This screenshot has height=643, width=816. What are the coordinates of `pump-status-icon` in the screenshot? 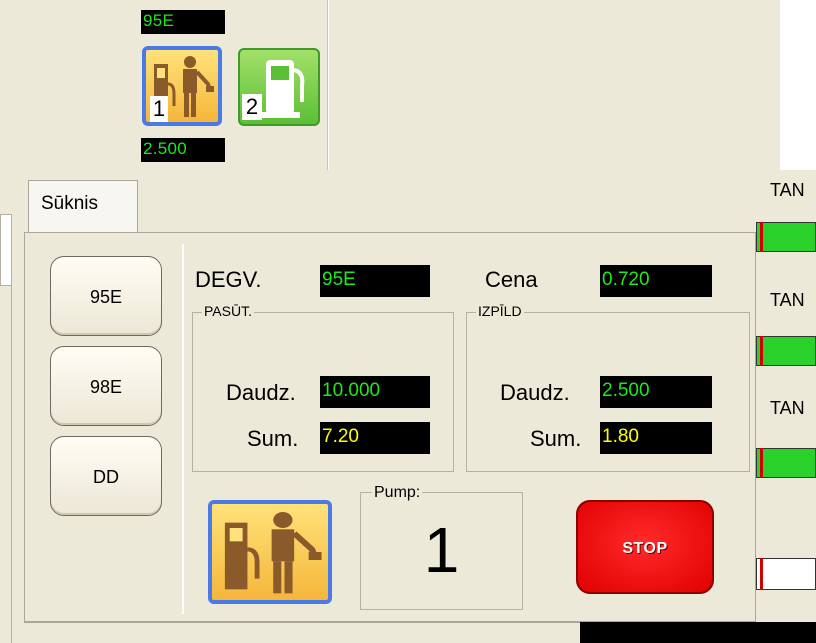 It's located at (270, 552).